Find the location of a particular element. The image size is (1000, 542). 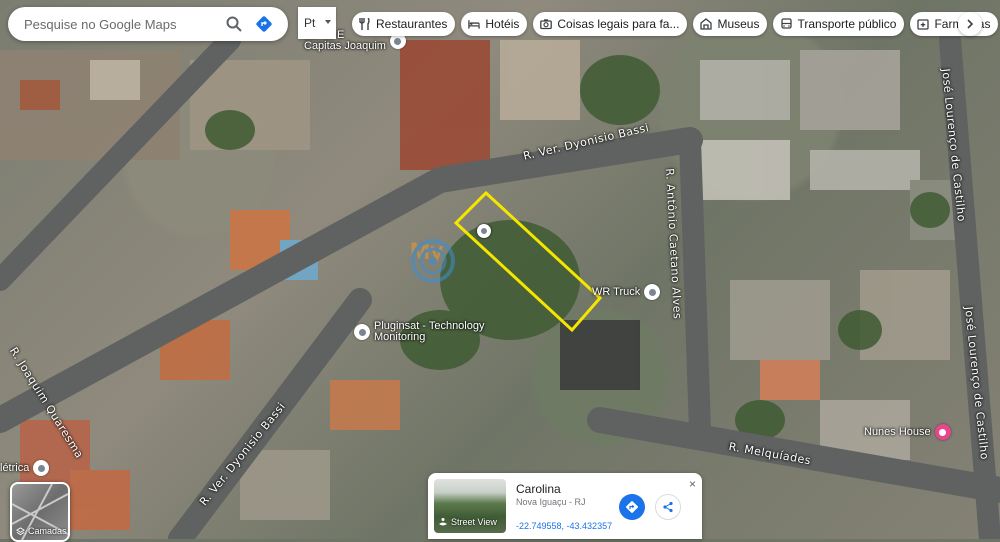

poi-pluginsat: Pluginsat - Technology Monitoring is located at coordinates (419, 332).